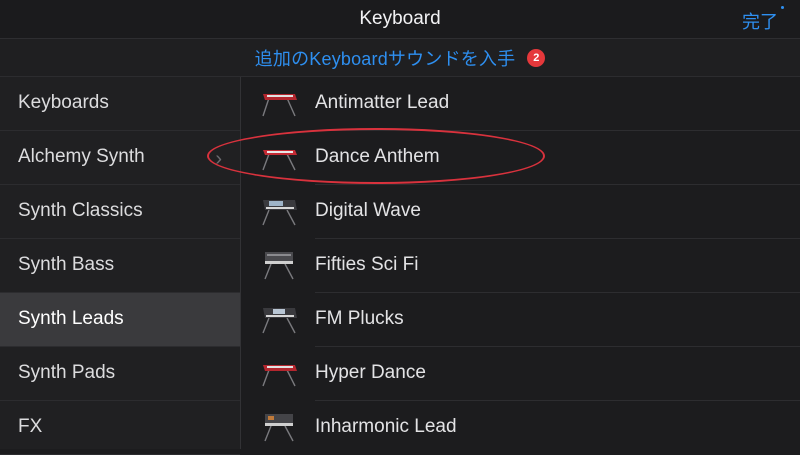  Describe the element at coordinates (359, 318) in the screenshot. I see `sound-name: FM Plucks` at that location.